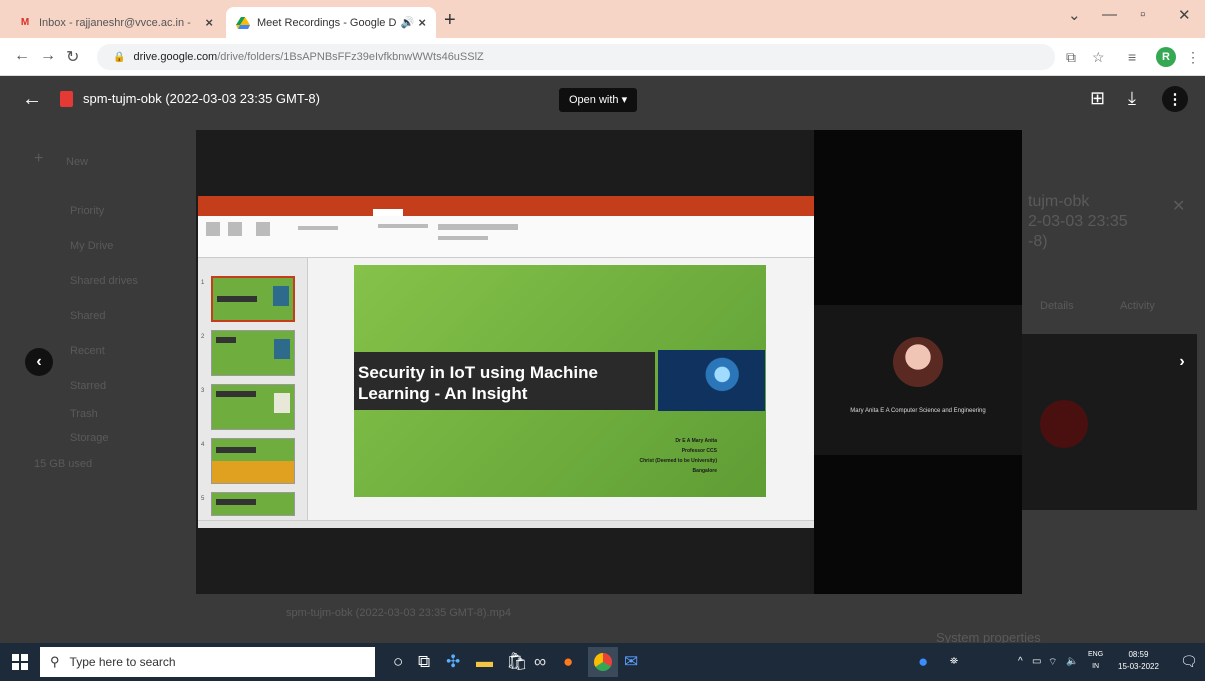 The height and width of the screenshot is (681, 1205). Describe the element at coordinates (1193, 57) in the screenshot. I see `browser-menu-icon: ⋮` at that location.